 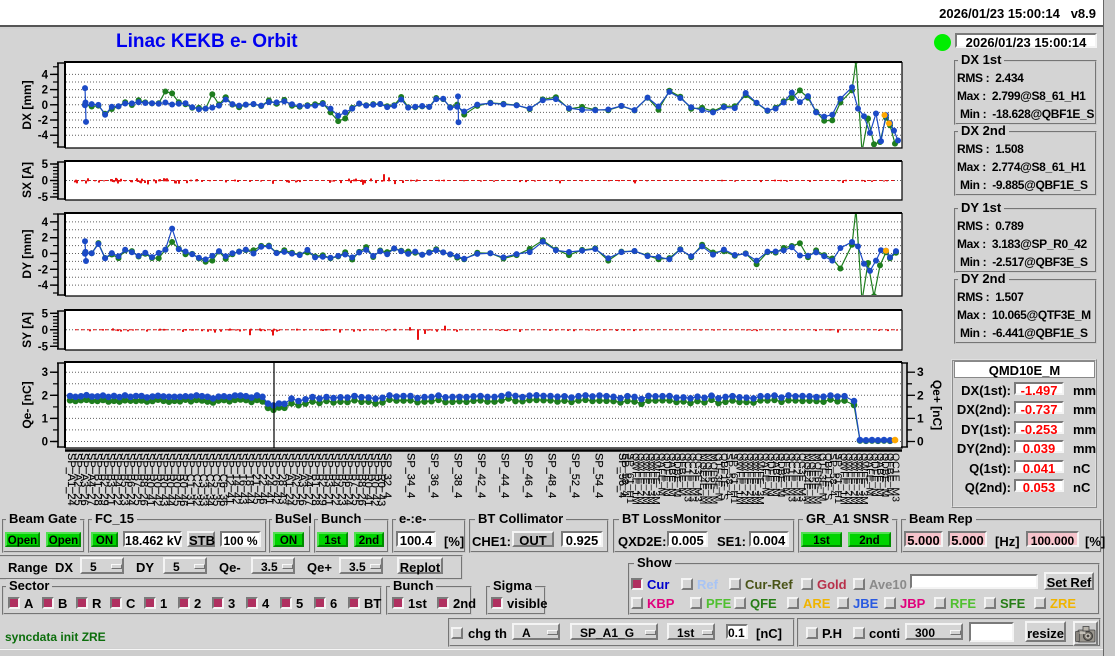 I want to click on svg-text: Qe+ [nC], so click(x=937, y=405).